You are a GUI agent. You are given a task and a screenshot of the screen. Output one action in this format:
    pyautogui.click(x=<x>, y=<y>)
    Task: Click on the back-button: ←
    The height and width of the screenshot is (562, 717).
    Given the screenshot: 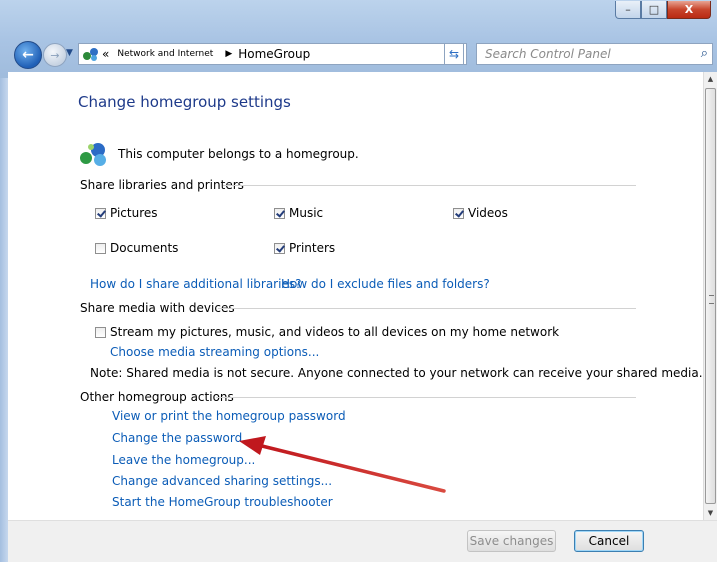 What is the action you would take?
    pyautogui.click(x=28, y=55)
    